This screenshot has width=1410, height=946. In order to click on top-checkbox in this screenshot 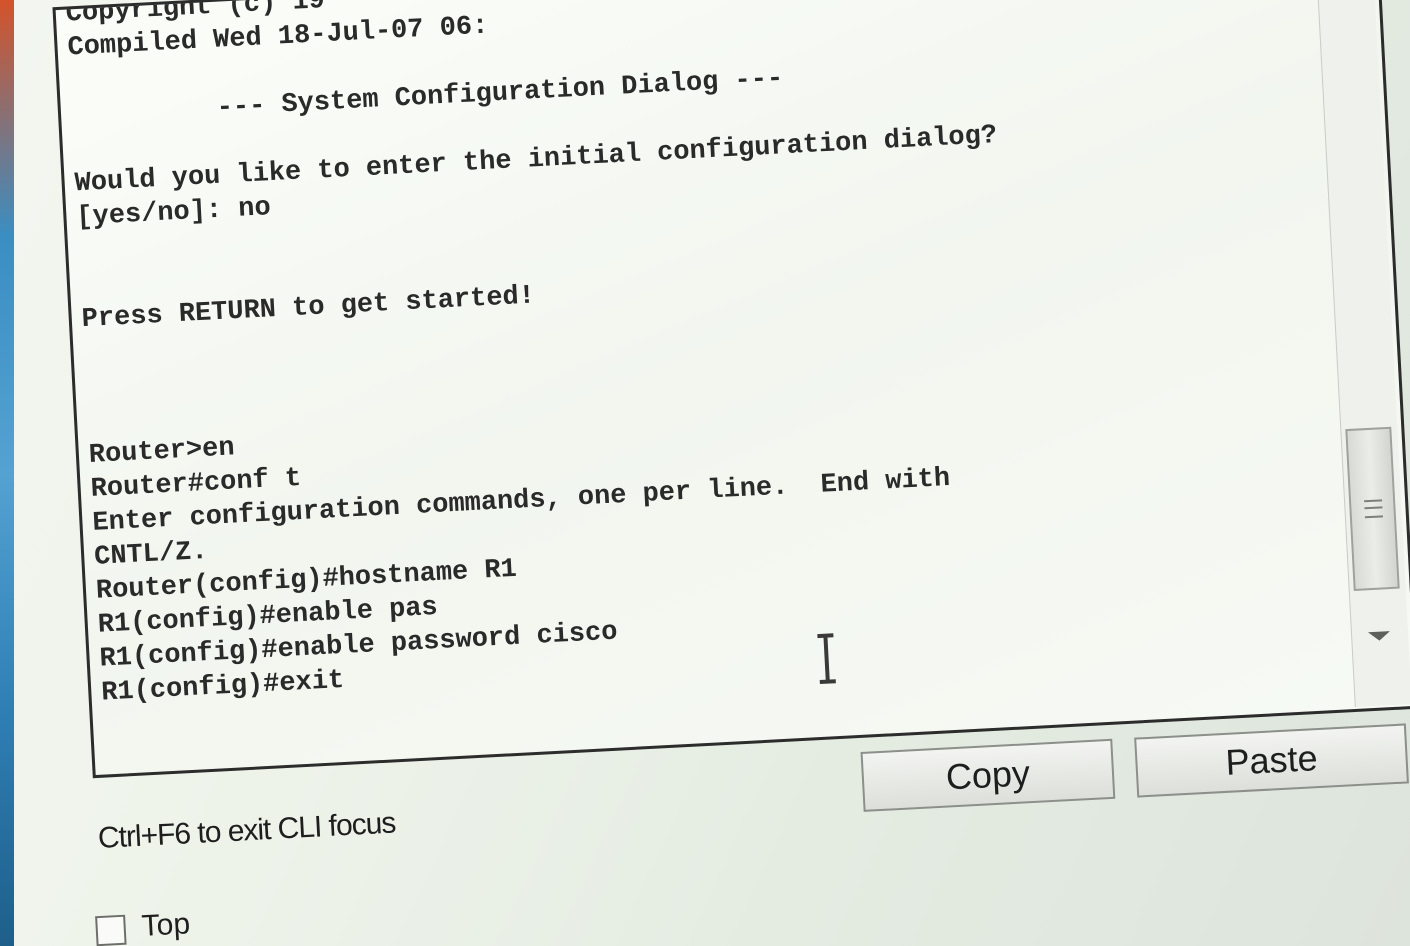, I will do `click(111, 930)`.